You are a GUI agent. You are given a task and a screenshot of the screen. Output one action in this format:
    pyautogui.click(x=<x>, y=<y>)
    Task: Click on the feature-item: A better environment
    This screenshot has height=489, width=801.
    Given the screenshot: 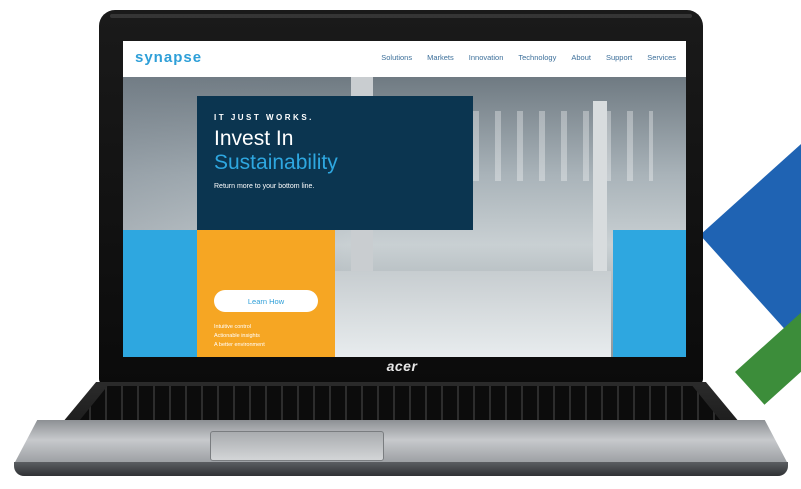 What is the action you would take?
    pyautogui.click(x=239, y=345)
    